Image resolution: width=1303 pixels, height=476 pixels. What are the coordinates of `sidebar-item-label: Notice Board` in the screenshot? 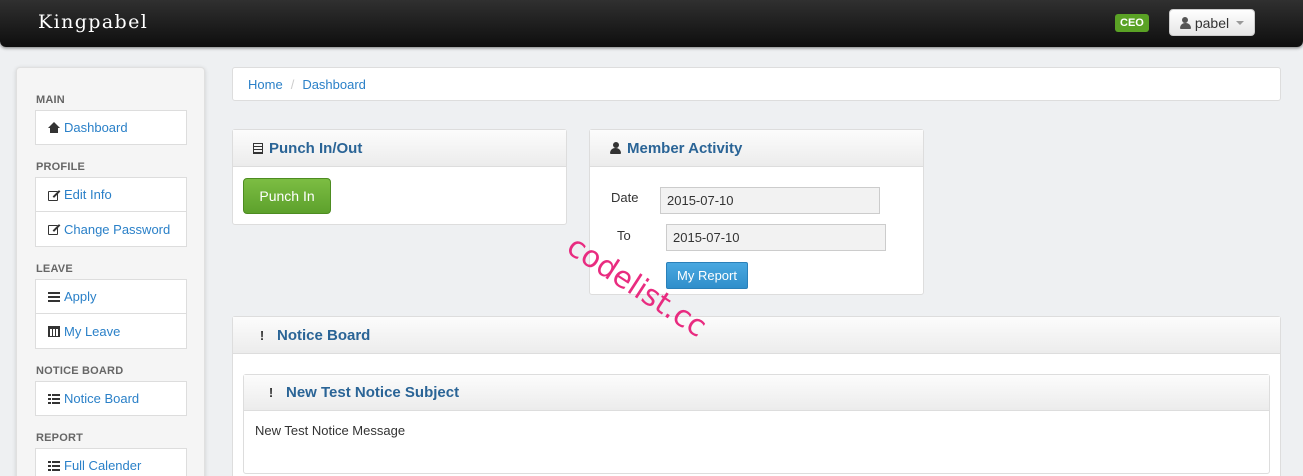 It's located at (102, 398).